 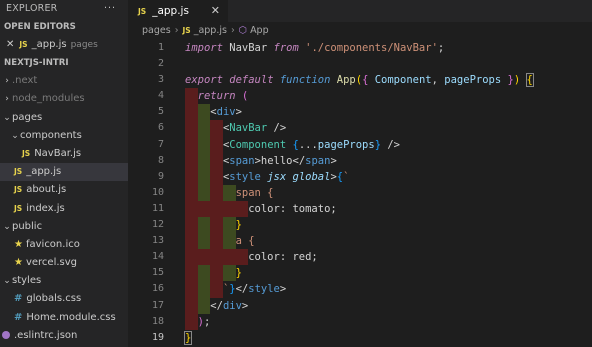 I want to click on code-line: 10 span {, so click(x=360, y=192).